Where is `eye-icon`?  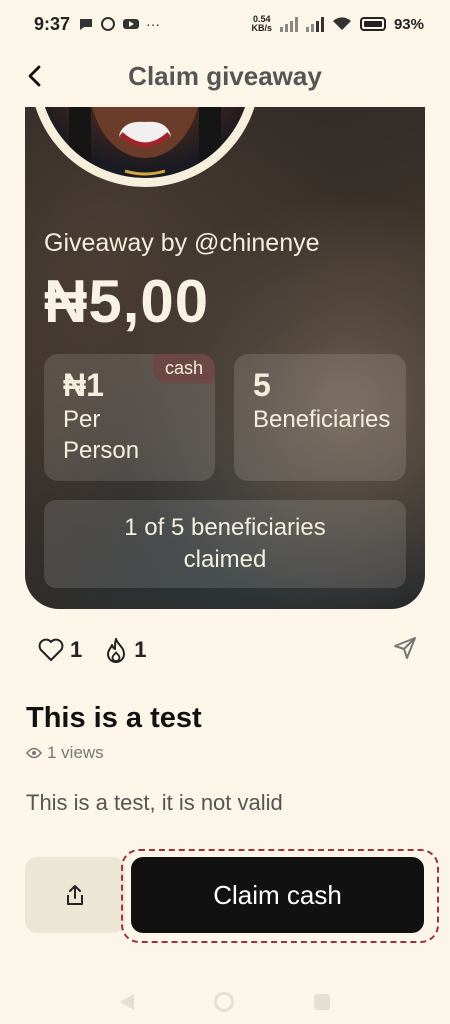 eye-icon is located at coordinates (34, 753).